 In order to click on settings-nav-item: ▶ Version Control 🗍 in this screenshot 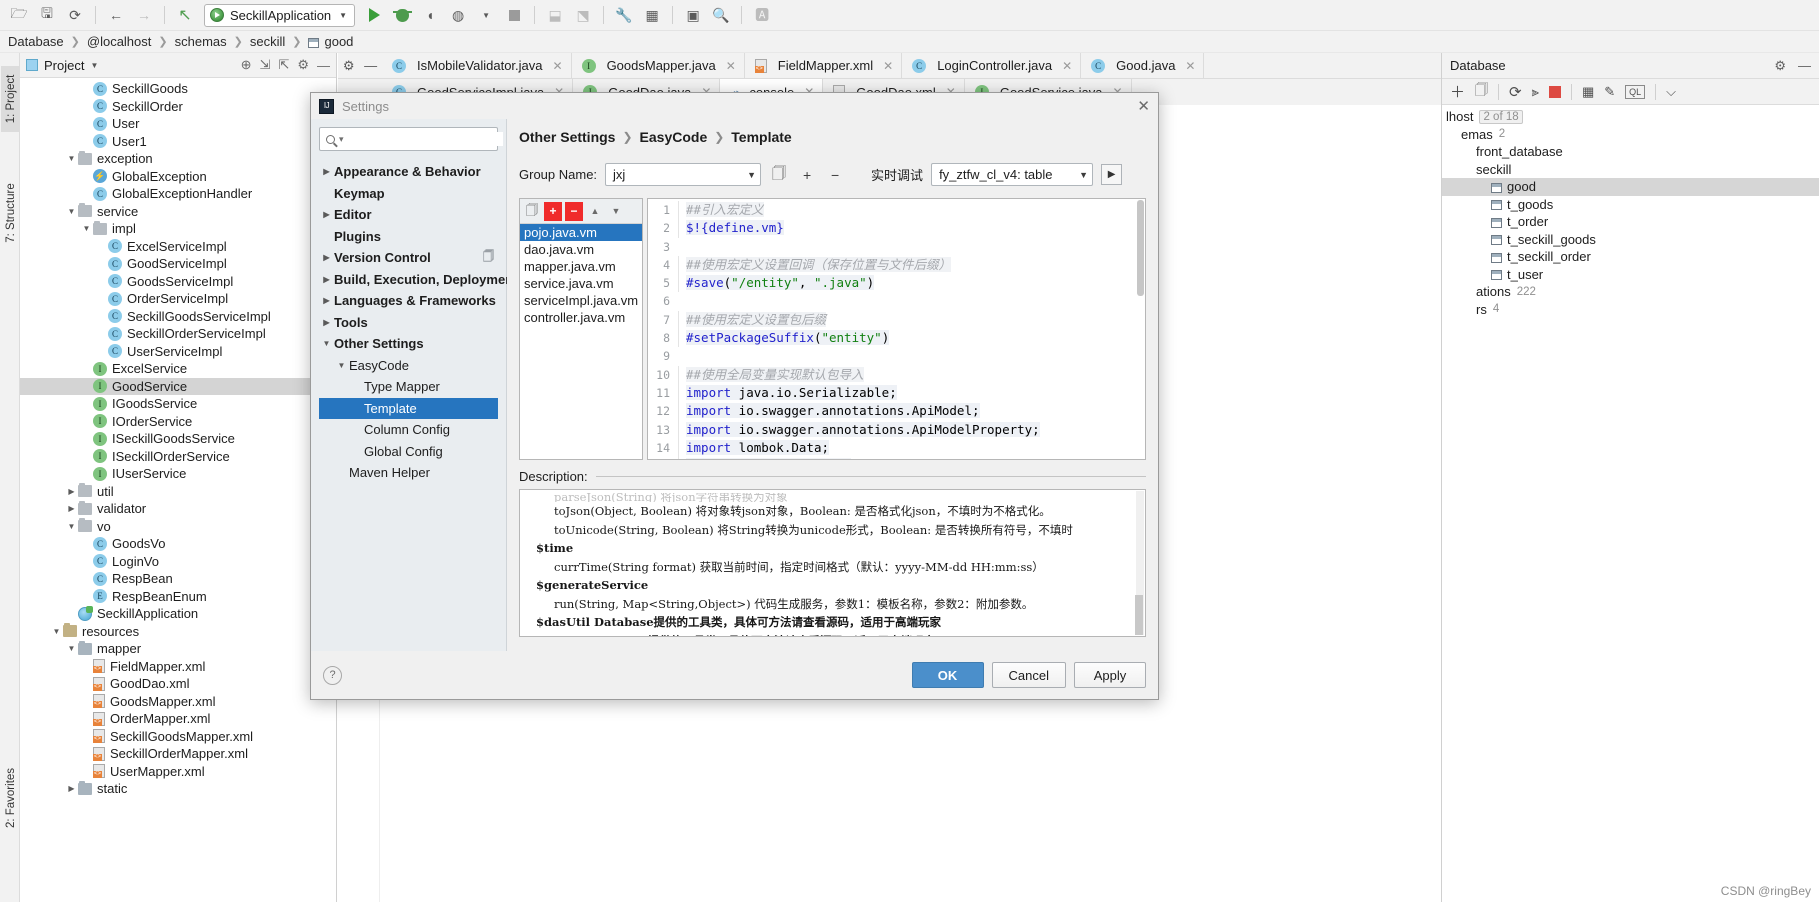, I will do `click(408, 258)`.